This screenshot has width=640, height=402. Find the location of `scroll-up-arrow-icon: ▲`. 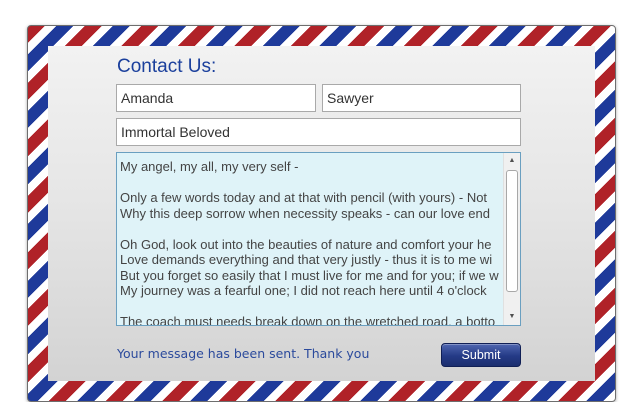

scroll-up-arrow-icon: ▲ is located at coordinates (512, 161).